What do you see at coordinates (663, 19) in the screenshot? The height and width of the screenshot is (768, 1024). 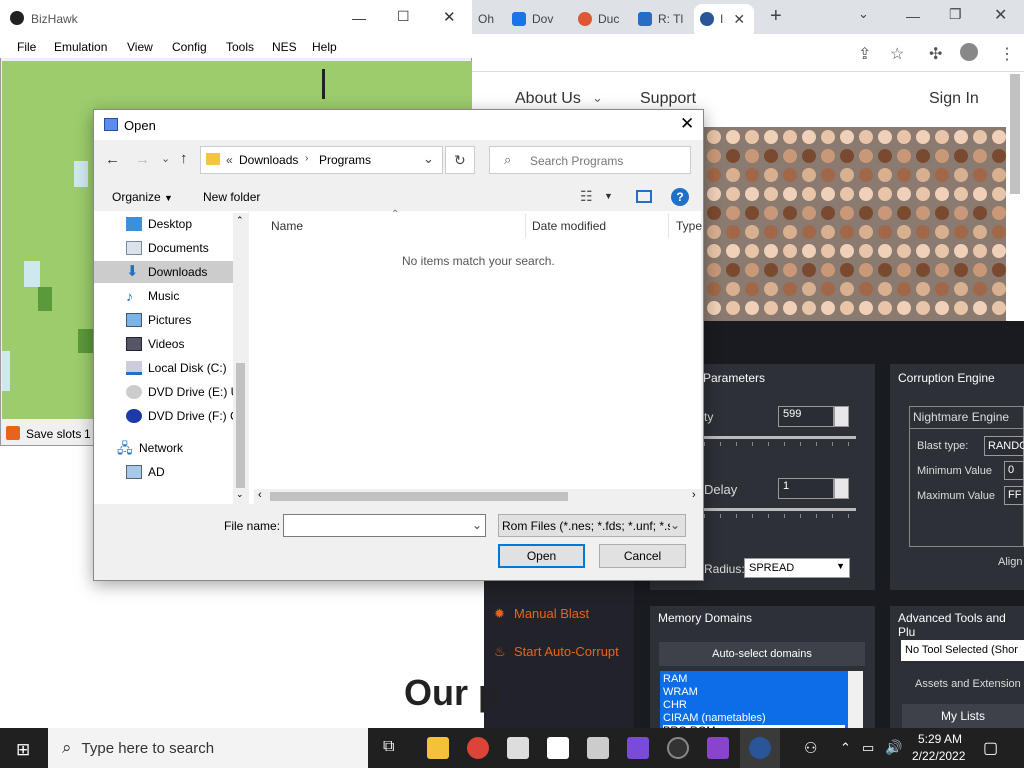 I see `tab-4: R: Tl` at bounding box center [663, 19].